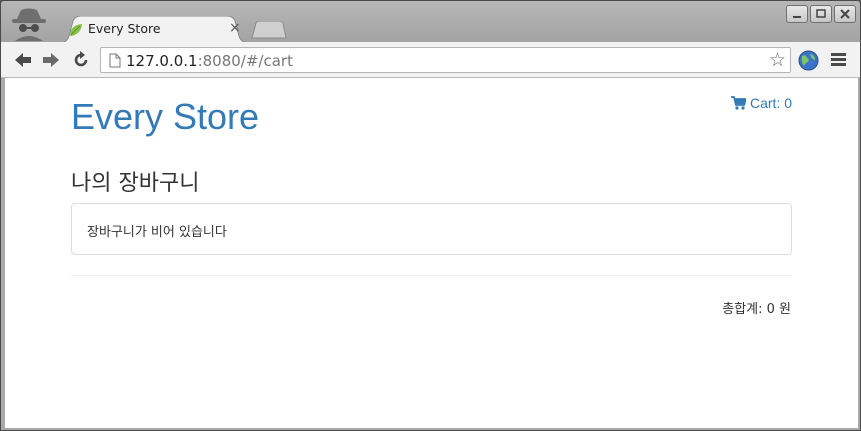 This screenshot has height=431, width=861. I want to click on star-icon: ☆, so click(777, 60).